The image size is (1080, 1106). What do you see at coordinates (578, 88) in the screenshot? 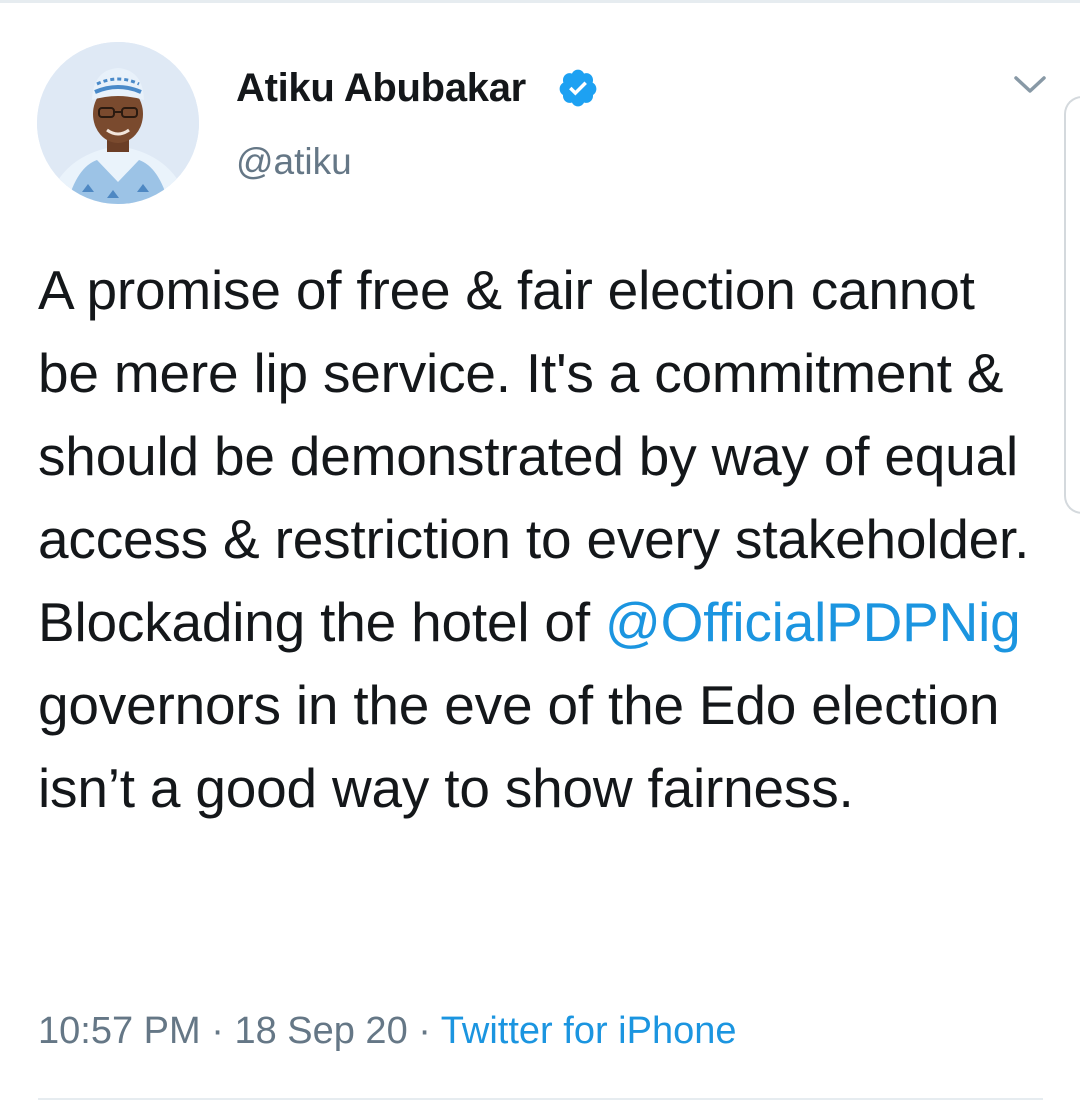
I see `verified-badge-icon` at bounding box center [578, 88].